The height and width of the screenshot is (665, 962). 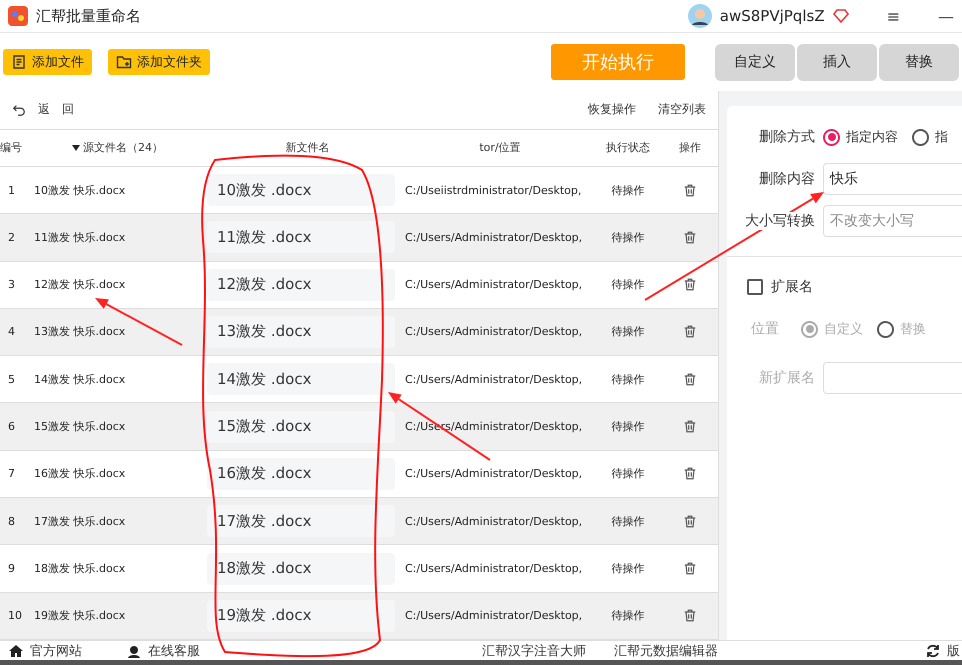 I want to click on app-logo-icon, so click(x=18, y=16).